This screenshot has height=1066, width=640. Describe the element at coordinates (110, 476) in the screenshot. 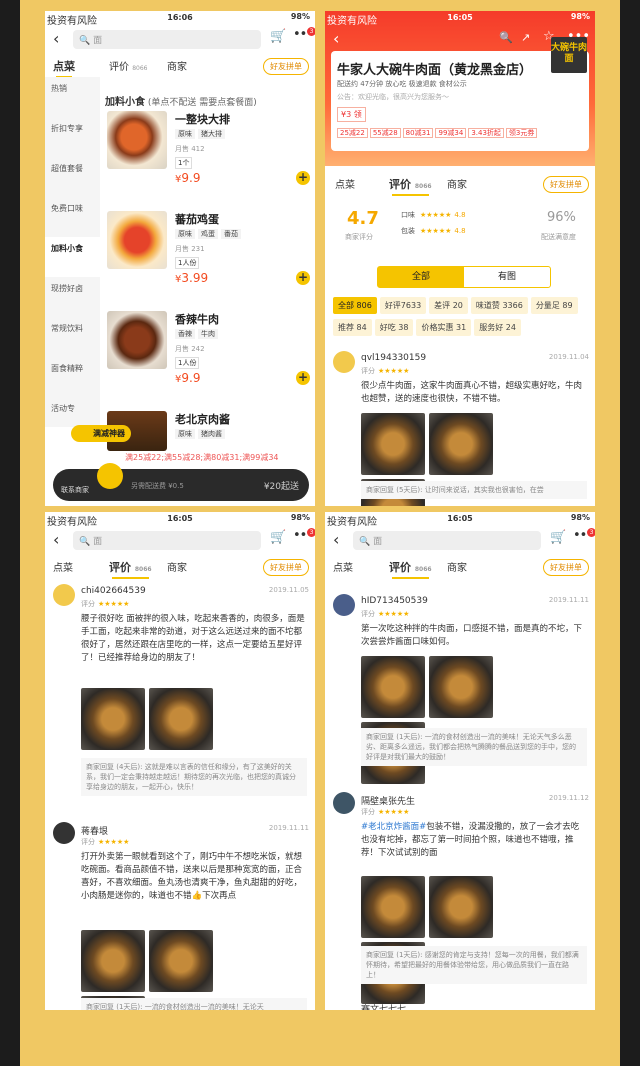

I see `cart-bag-icon` at that location.